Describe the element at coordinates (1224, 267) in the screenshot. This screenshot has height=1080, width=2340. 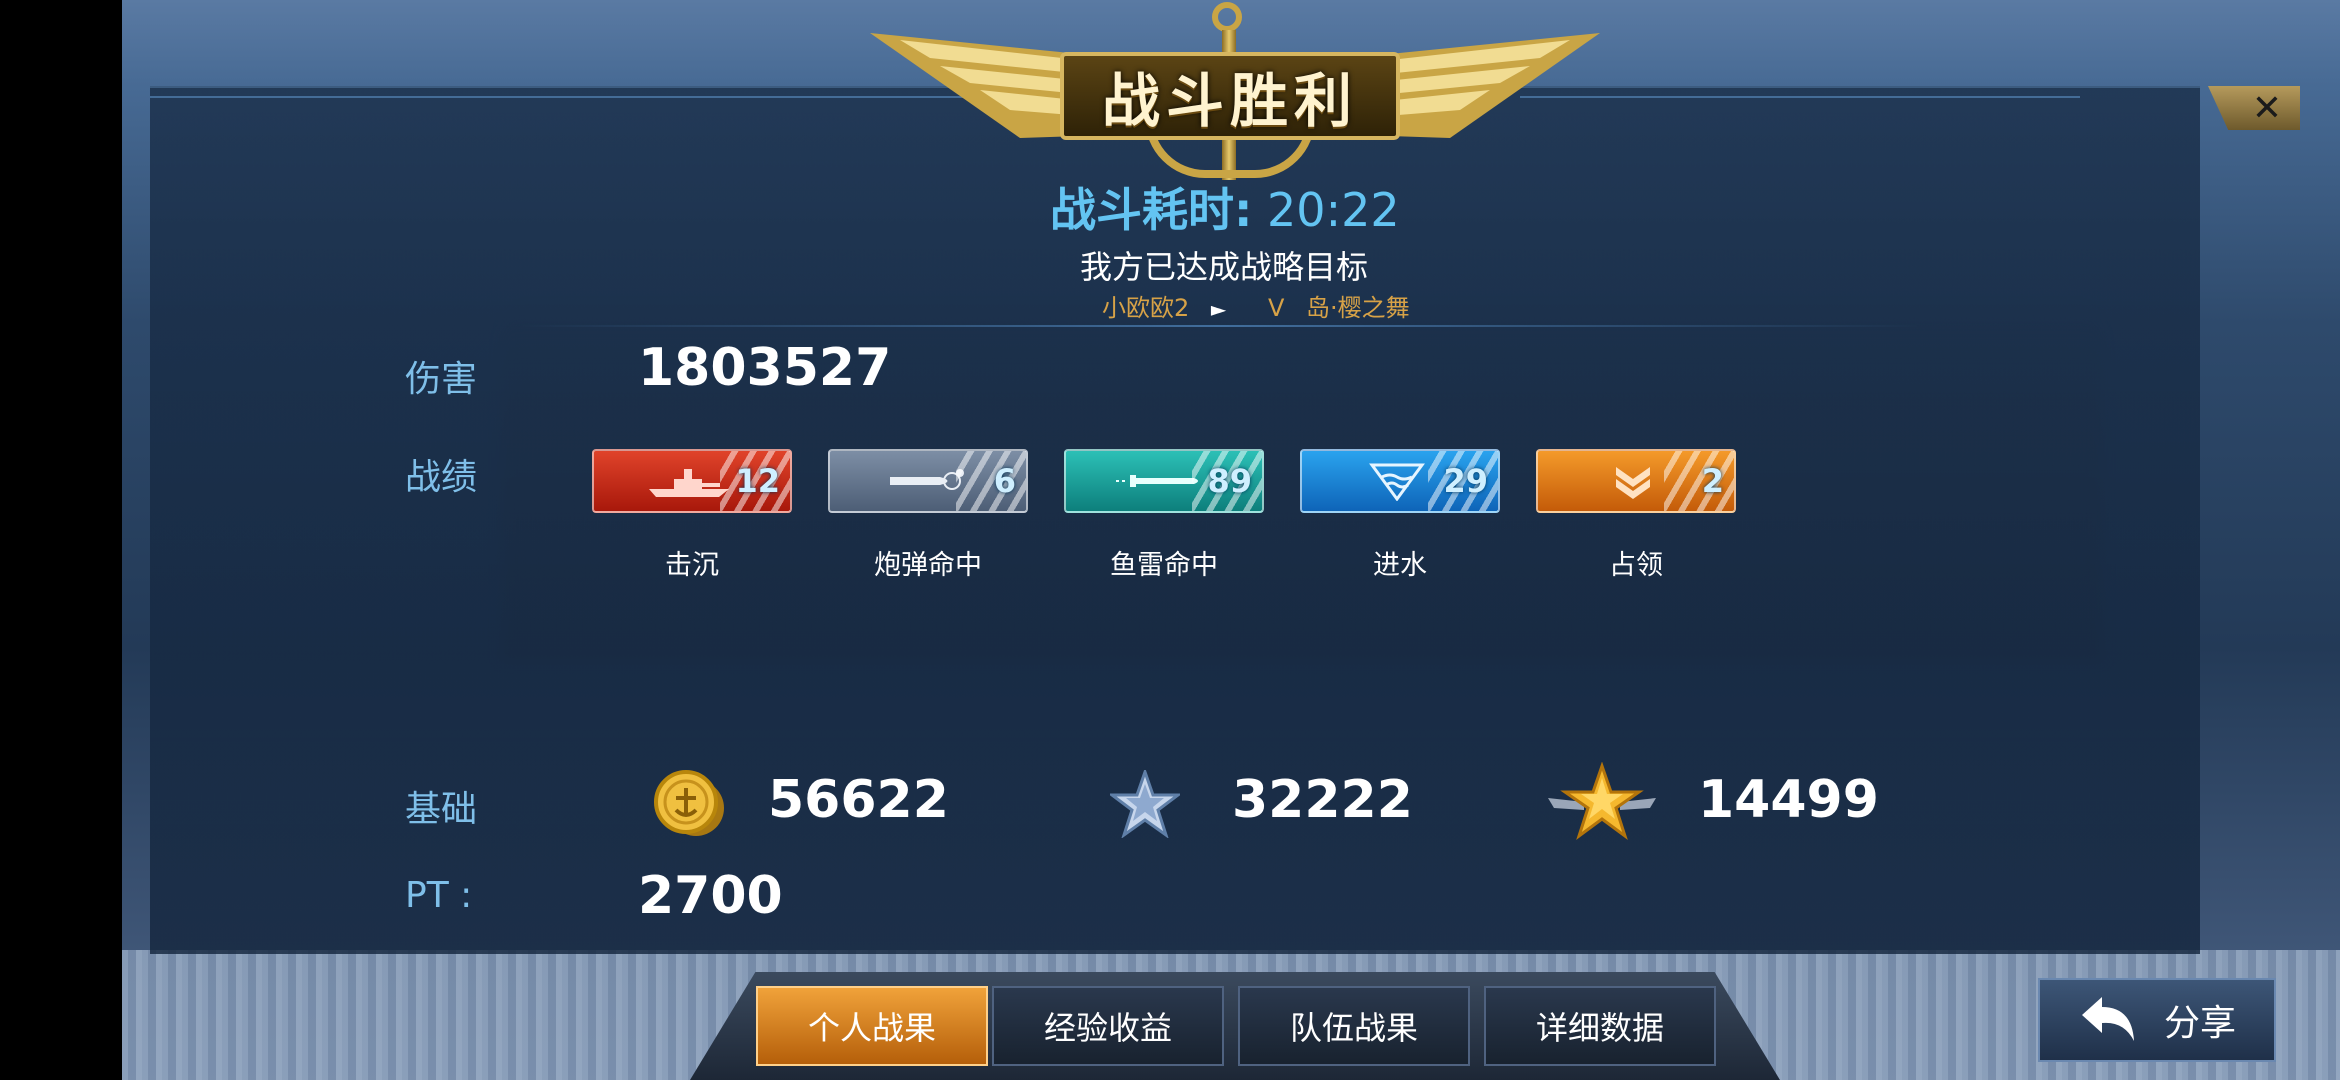
I see `objective-text: 我方已达成战略目标` at that location.